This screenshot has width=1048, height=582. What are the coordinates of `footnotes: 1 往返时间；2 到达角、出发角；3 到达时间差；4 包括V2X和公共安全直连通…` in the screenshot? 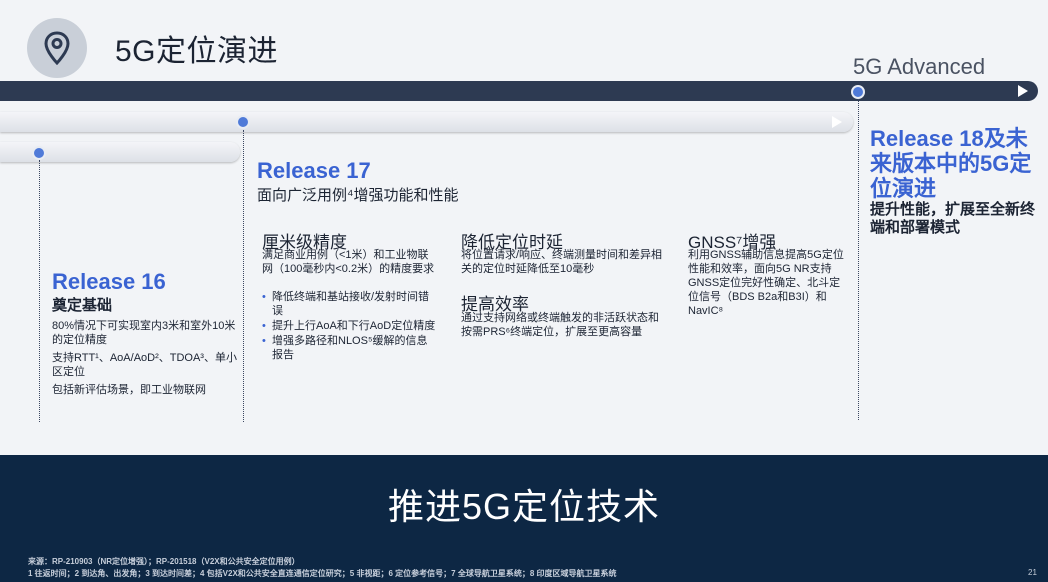 It's located at (322, 573).